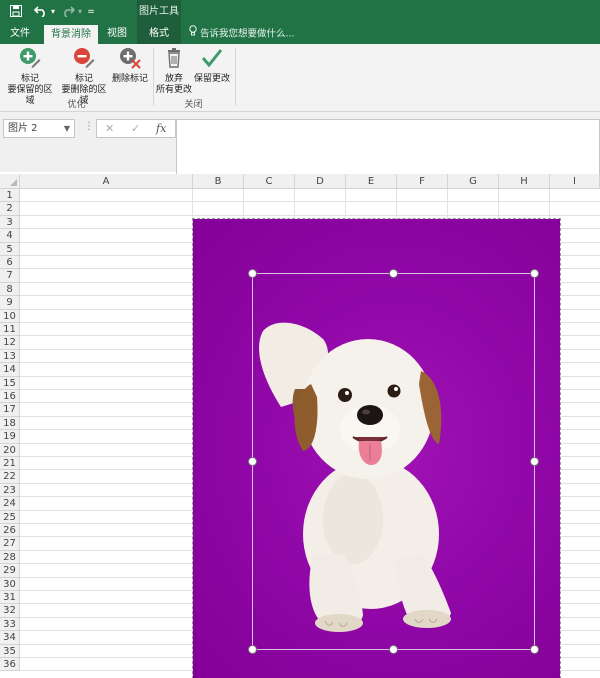 The height and width of the screenshot is (678, 600). I want to click on row-header: 24, so click(10, 504).